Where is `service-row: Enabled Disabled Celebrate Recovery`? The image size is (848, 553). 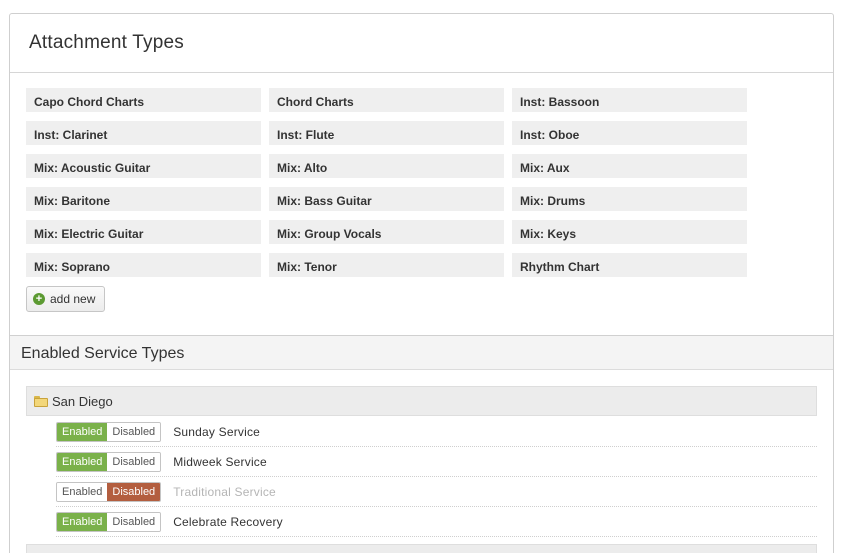
service-row: Enabled Disabled Celebrate Recovery is located at coordinates (436, 522).